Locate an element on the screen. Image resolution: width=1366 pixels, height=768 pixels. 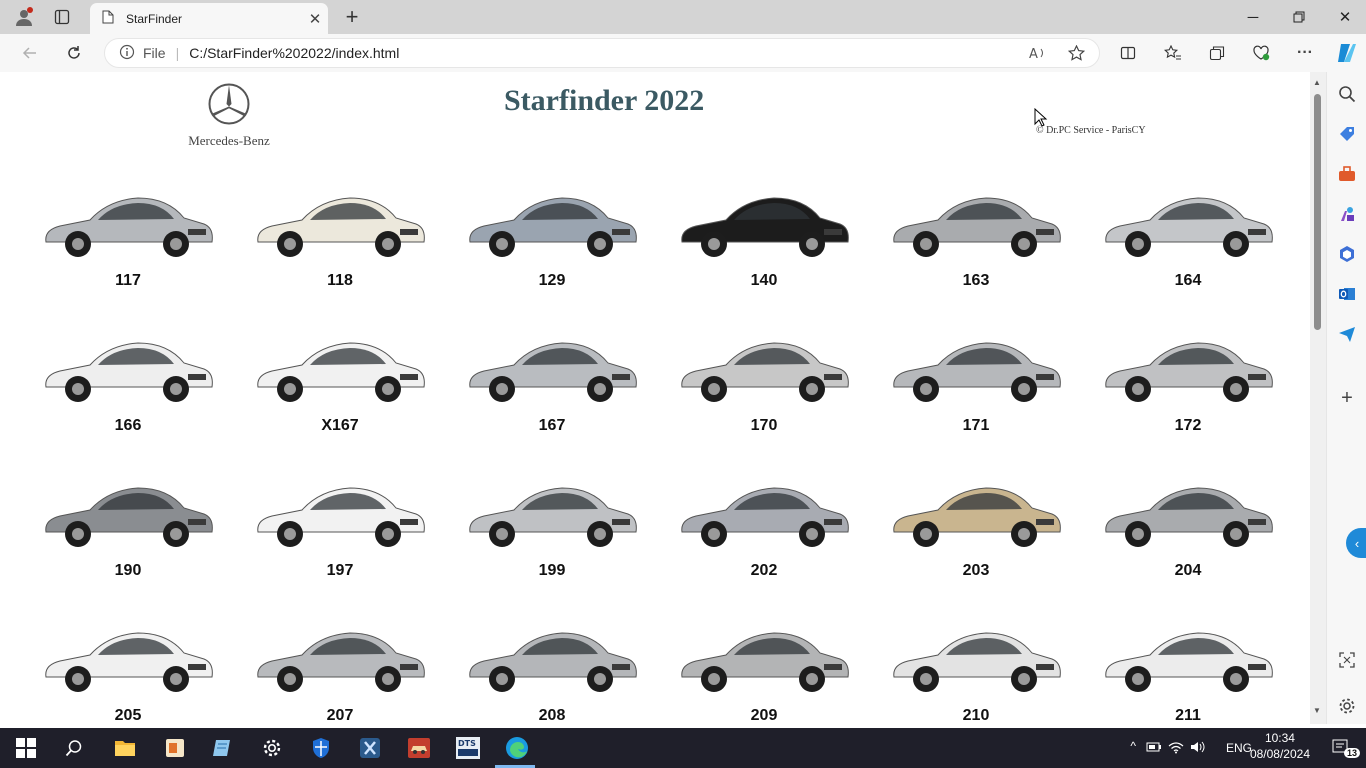
security-shield-icon is located at coordinates (321, 748).